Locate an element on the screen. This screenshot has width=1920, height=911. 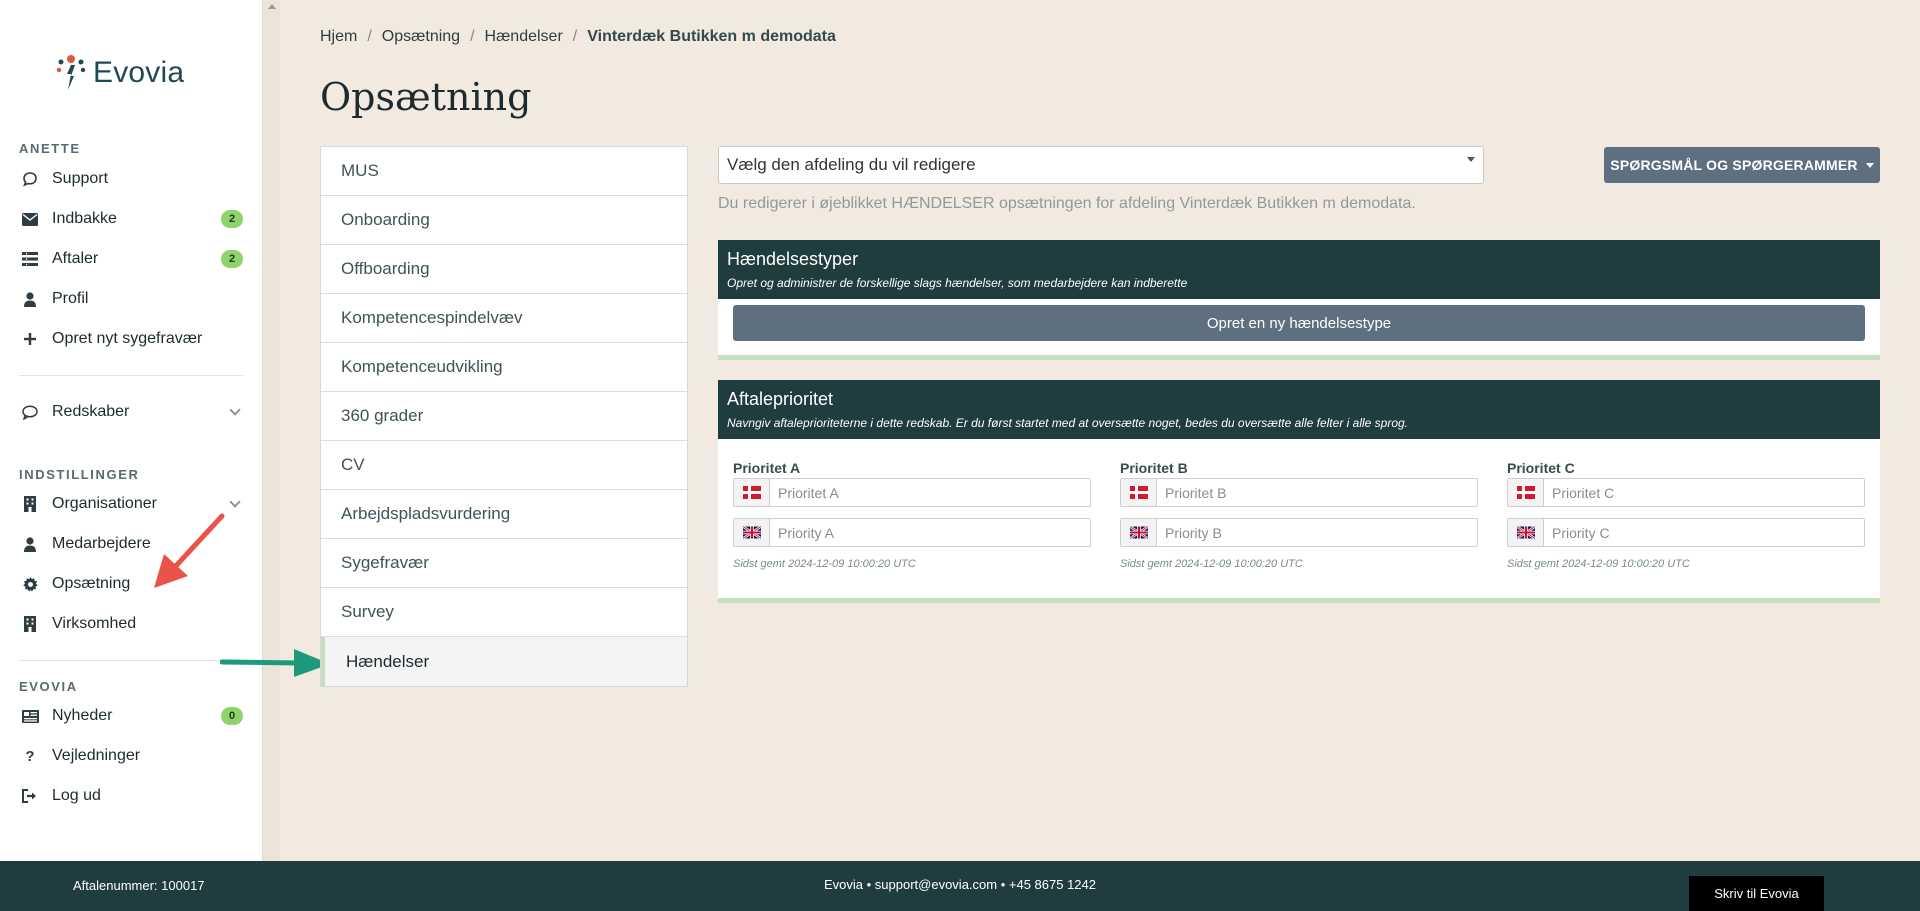
logo: Evovia is located at coordinates (119, 73).